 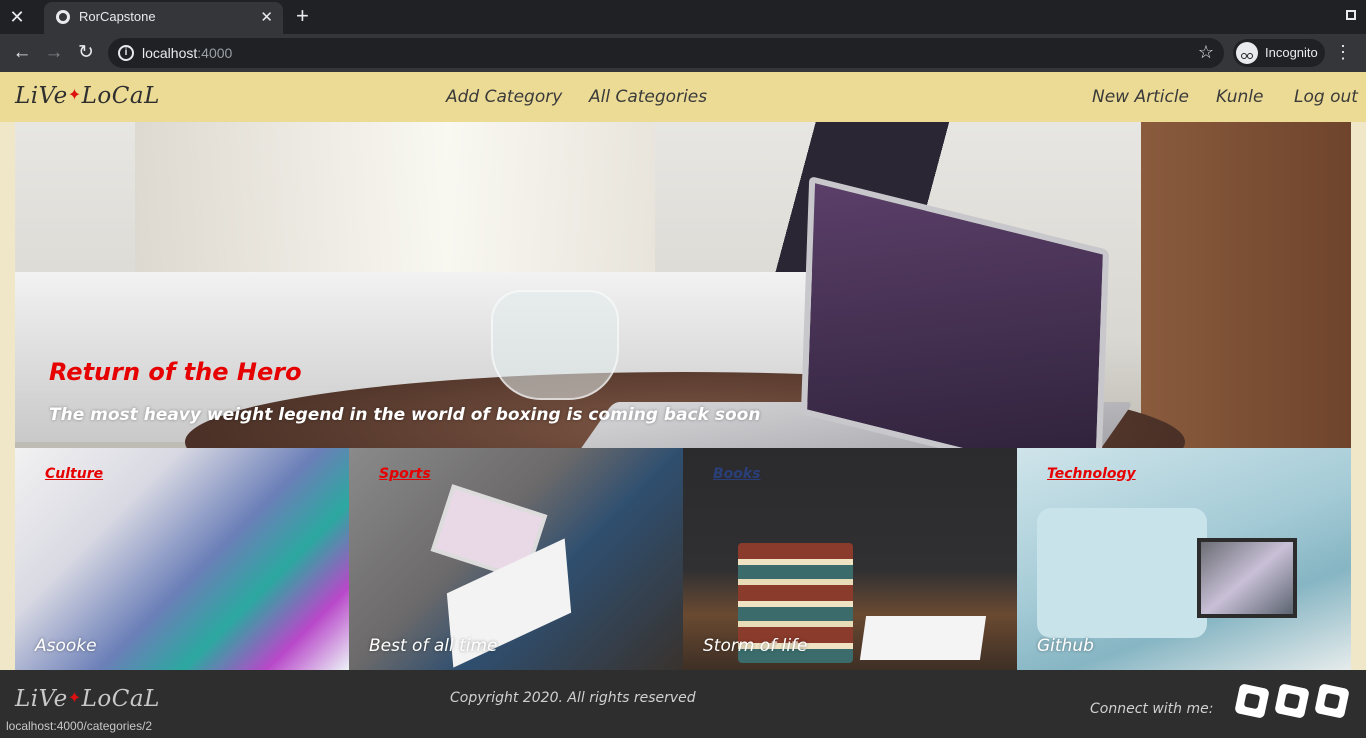 What do you see at coordinates (87, 96) in the screenshot?
I see `site-logo: LiVe✦LoCaL` at bounding box center [87, 96].